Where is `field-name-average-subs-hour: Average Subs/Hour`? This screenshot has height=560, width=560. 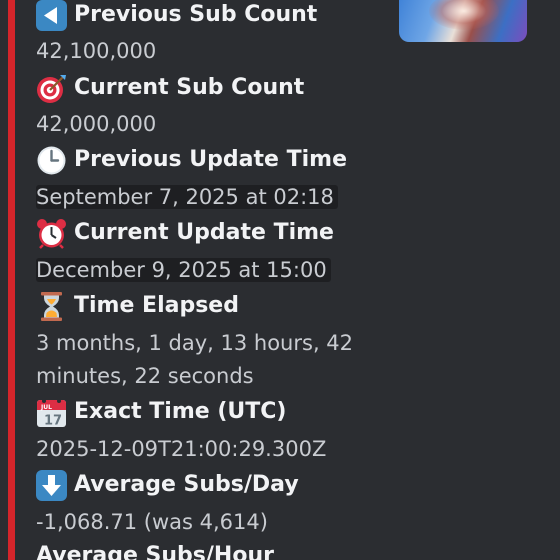
field-name-average-subs-hour: Average Subs/Hour is located at coordinates (155, 550).